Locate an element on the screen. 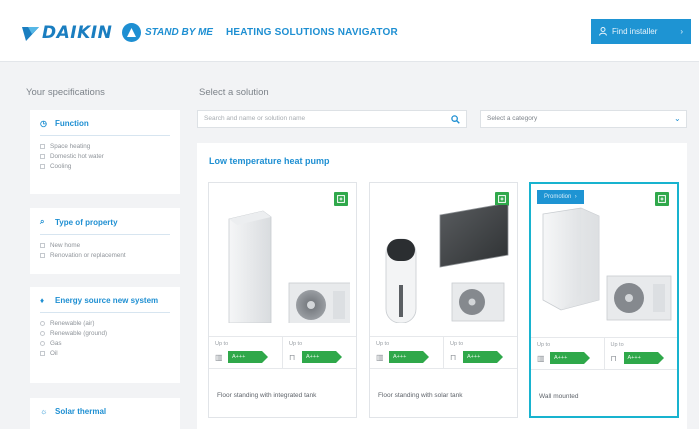  energy-icon: ♦ is located at coordinates (42, 300).